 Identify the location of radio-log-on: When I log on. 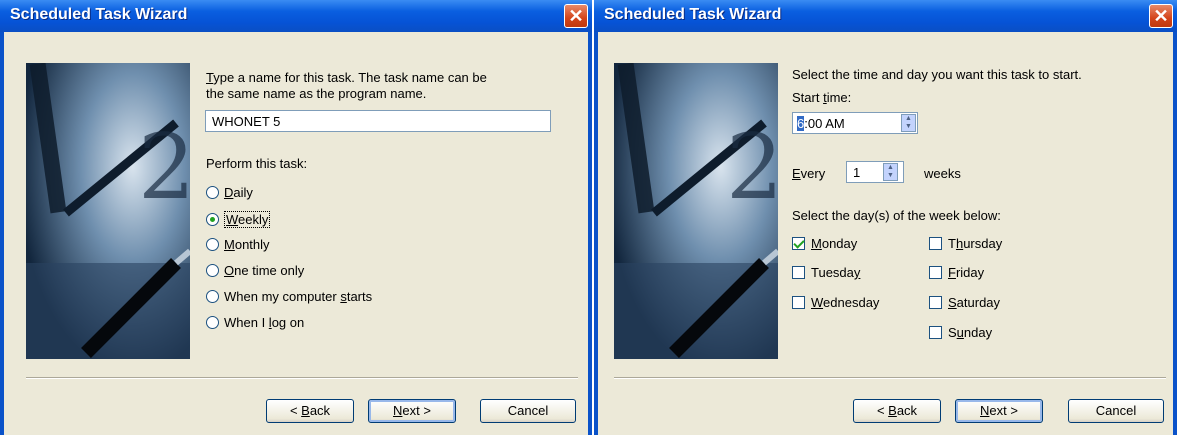
(255, 322).